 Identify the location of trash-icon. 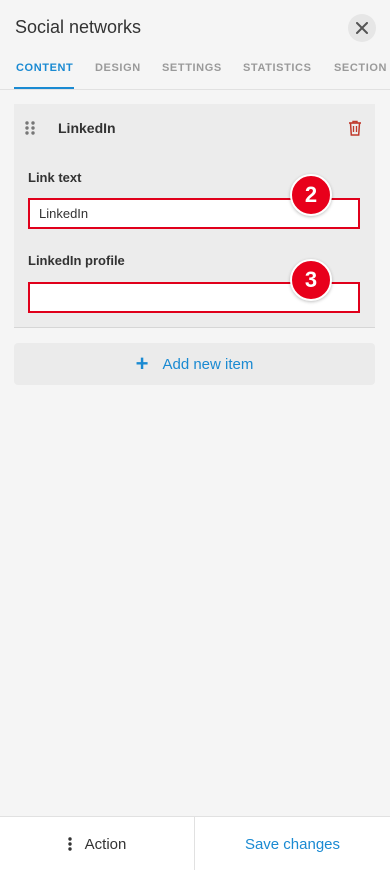
(355, 128).